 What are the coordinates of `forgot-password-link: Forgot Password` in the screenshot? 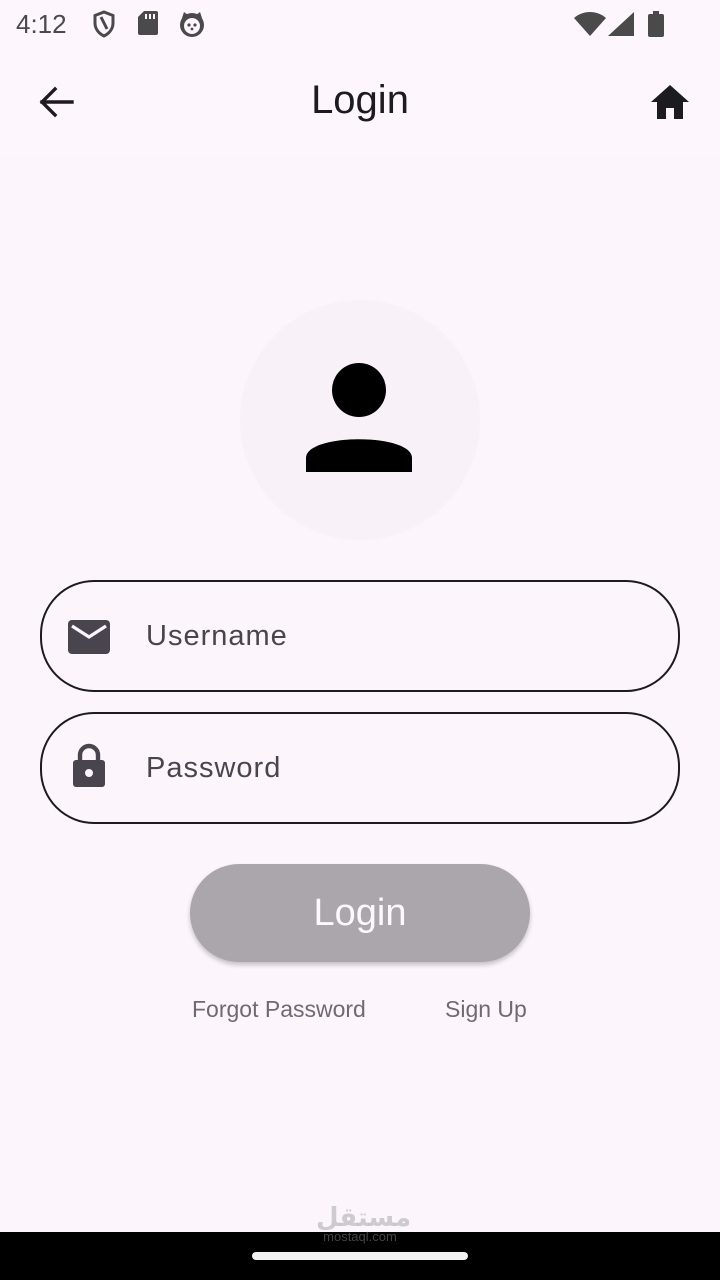 It's located at (279, 1009).